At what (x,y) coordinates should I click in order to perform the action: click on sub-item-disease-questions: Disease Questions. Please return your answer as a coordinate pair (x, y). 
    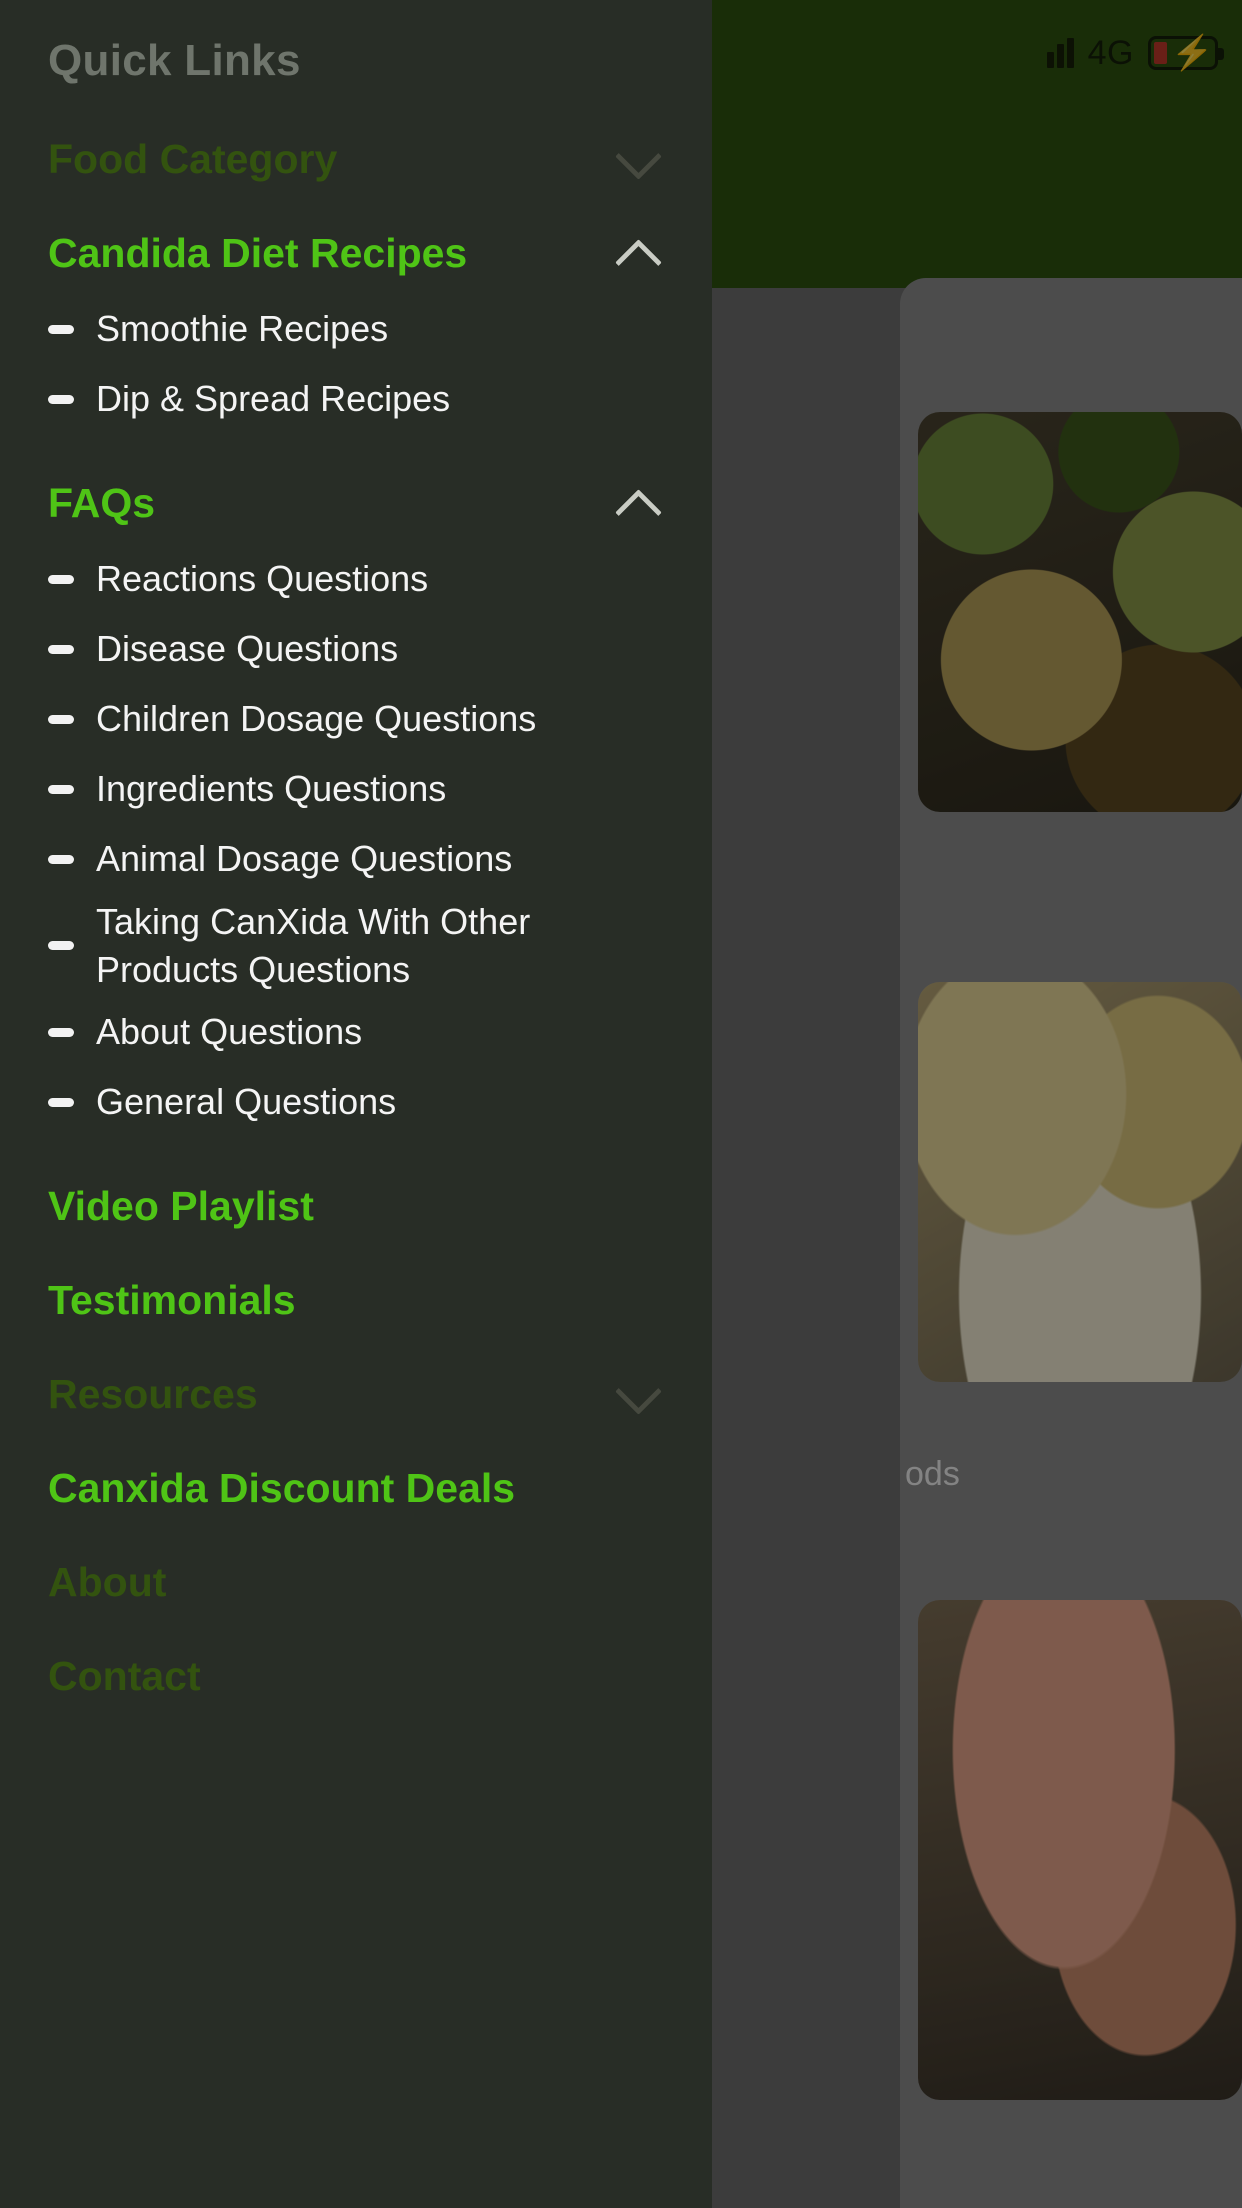
    Looking at the image, I should click on (356, 649).